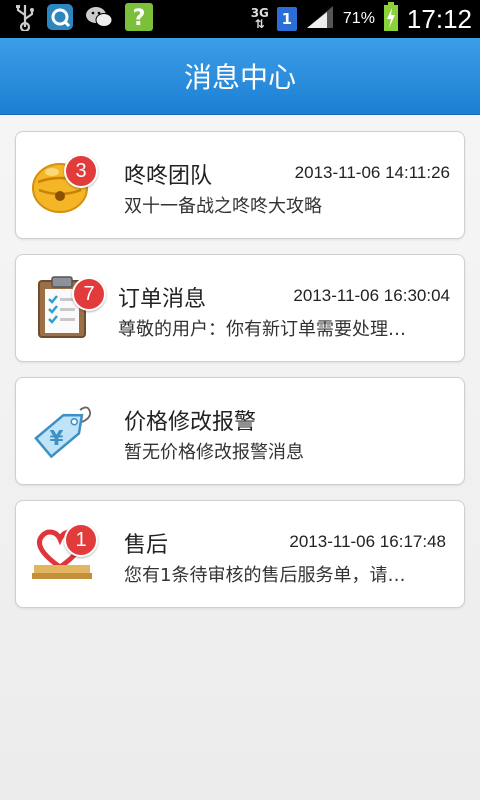 The height and width of the screenshot is (800, 480). I want to click on unread-badge: 7, so click(89, 294).